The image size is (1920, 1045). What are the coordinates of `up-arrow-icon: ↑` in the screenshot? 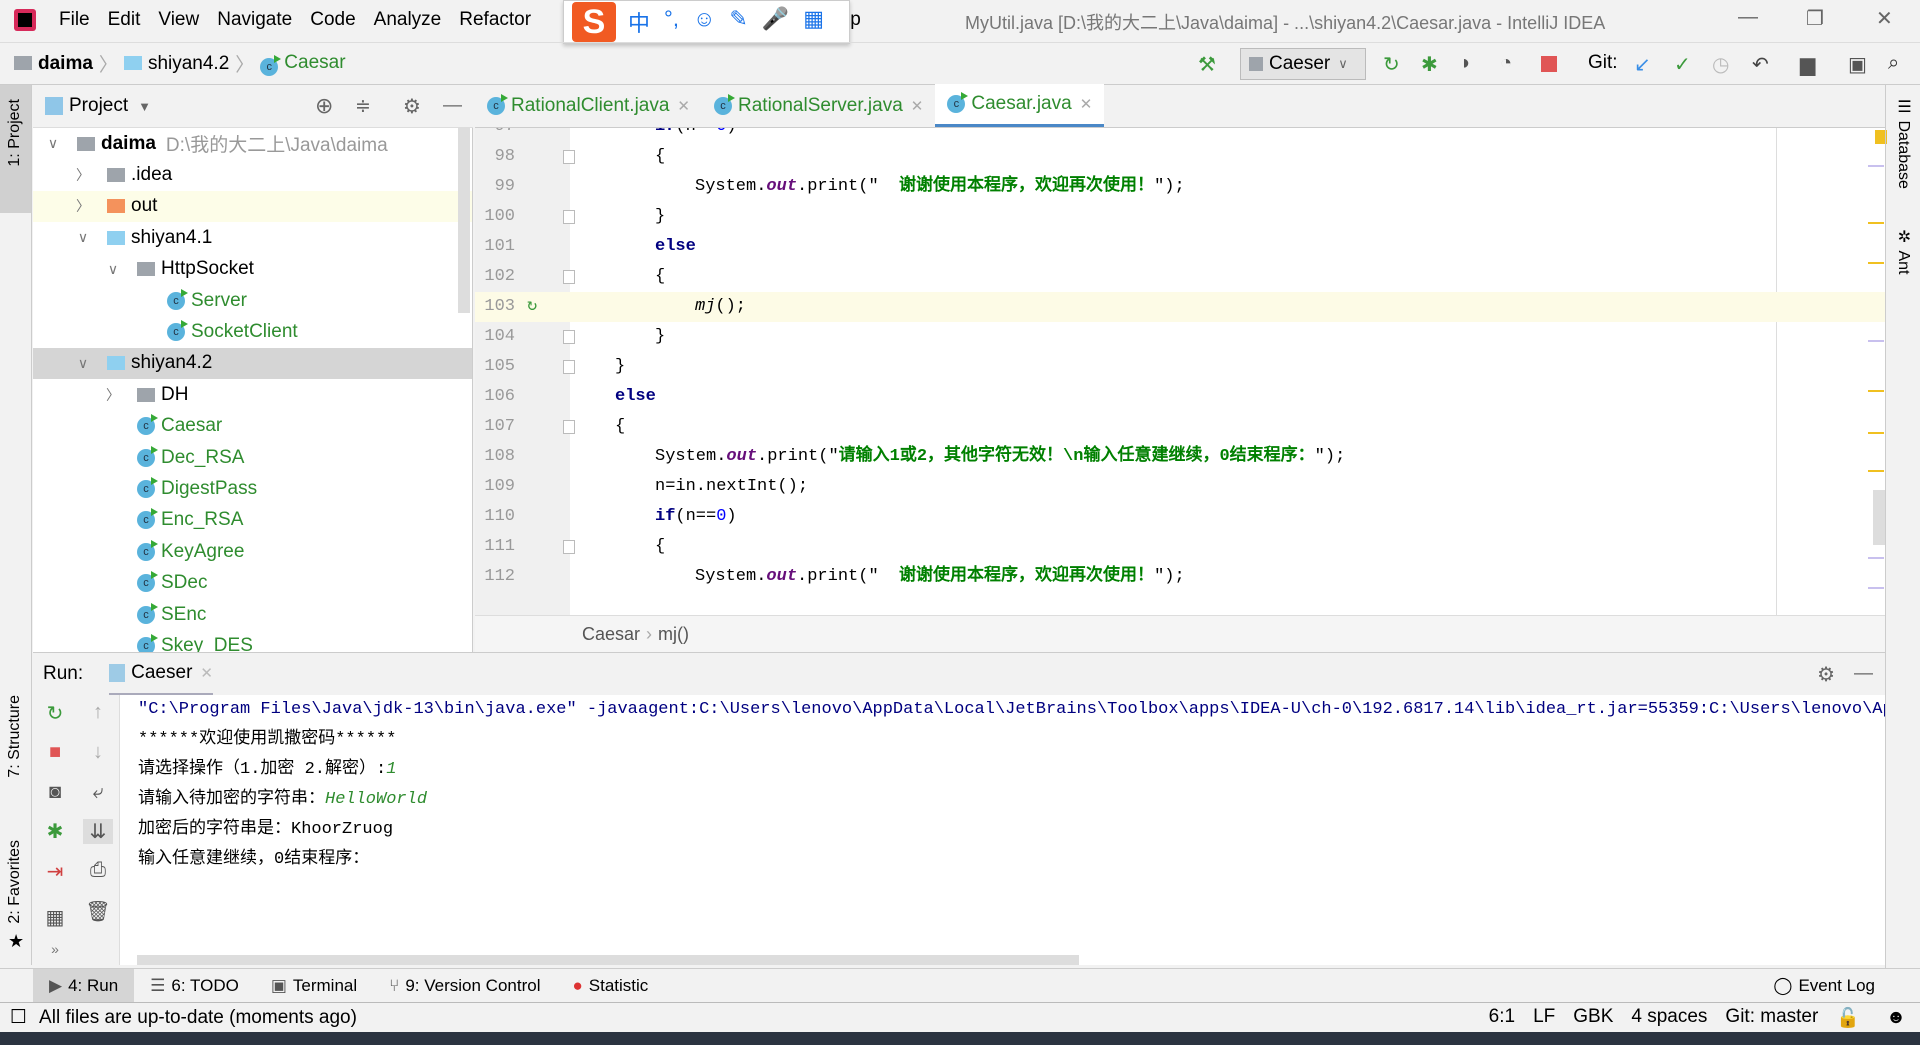 It's located at (98, 712).